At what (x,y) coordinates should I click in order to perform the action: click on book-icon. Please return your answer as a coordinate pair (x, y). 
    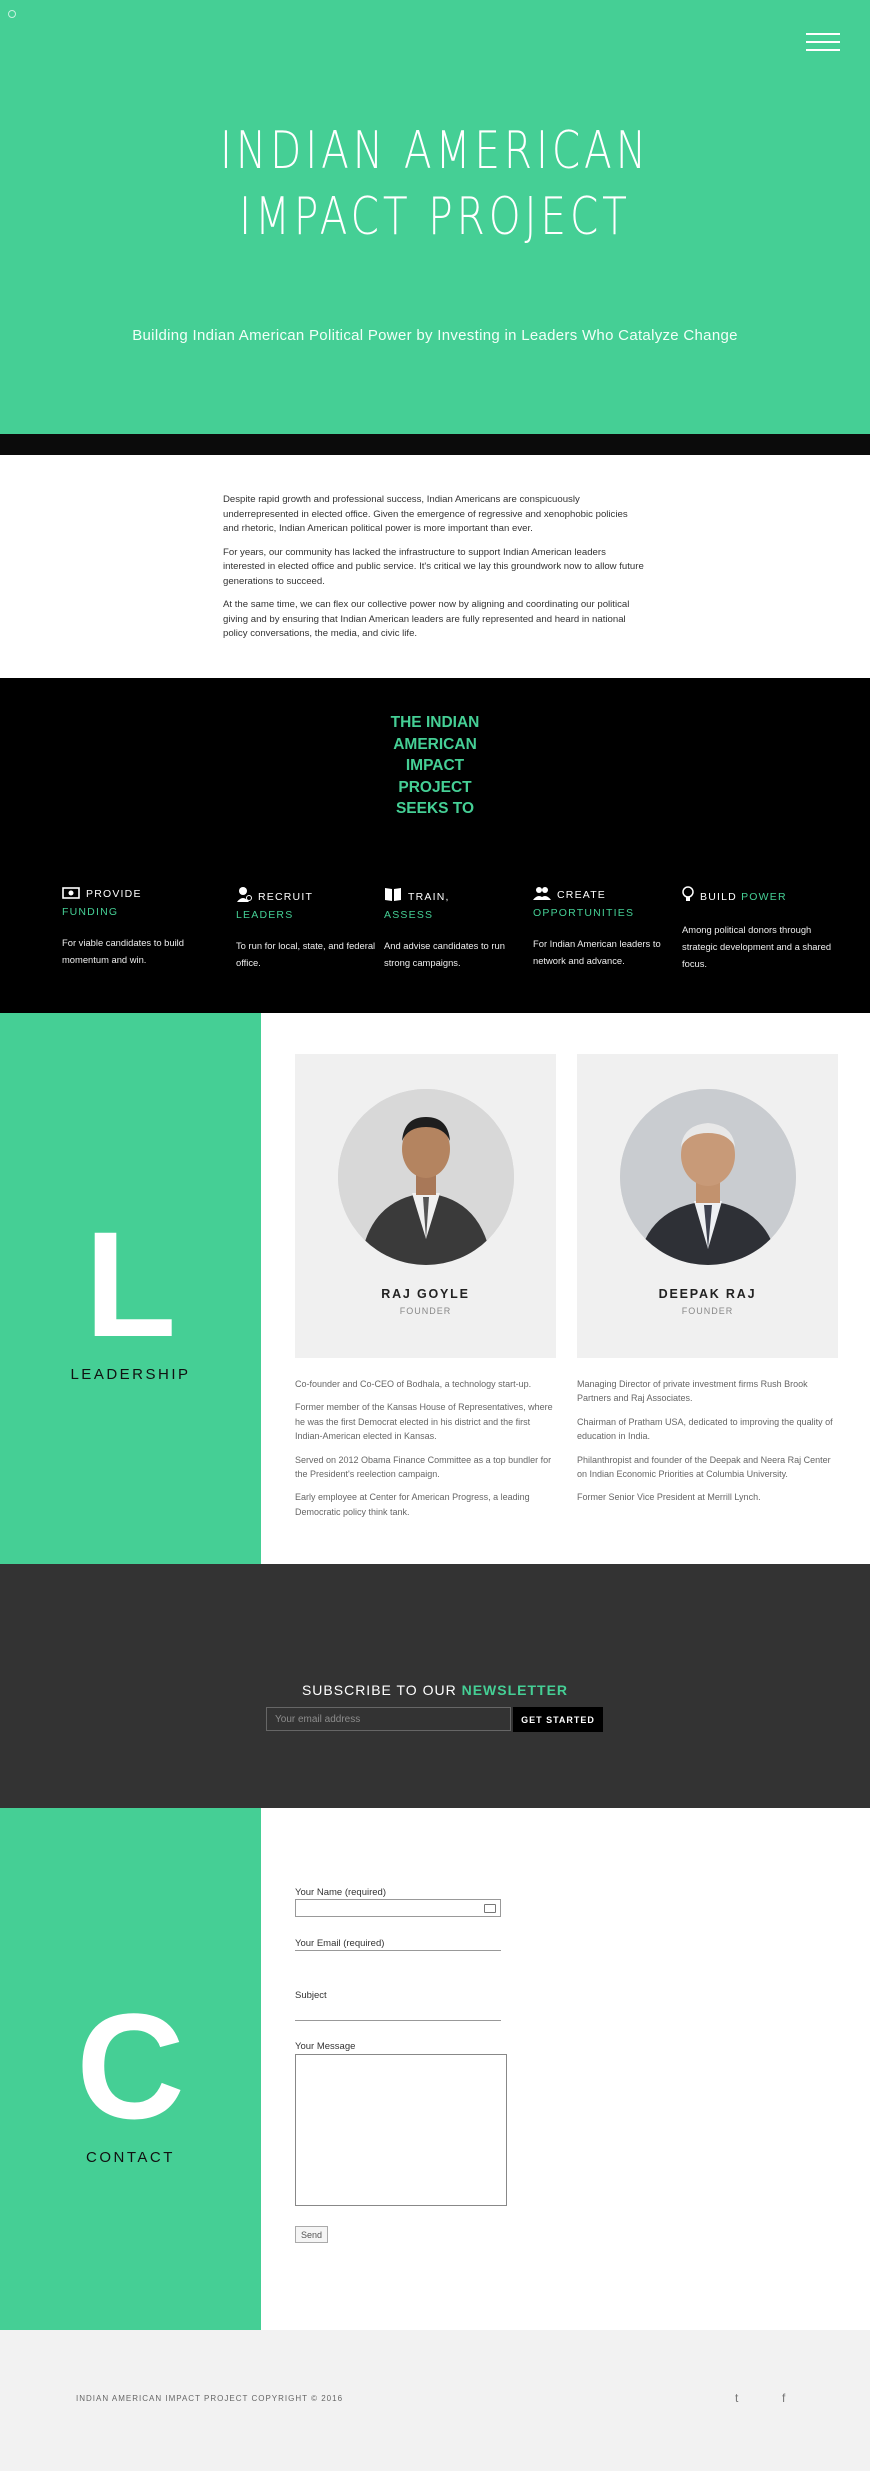
    Looking at the image, I should click on (393, 896).